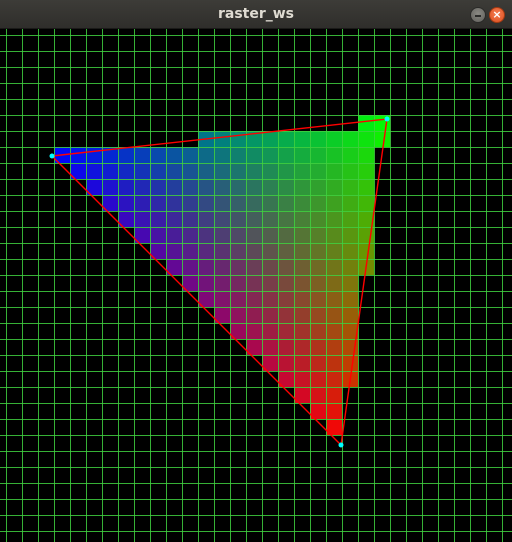 This screenshot has width=512, height=542. Describe the element at coordinates (341, 445) in the screenshot. I see `vertex-handle-c` at that location.